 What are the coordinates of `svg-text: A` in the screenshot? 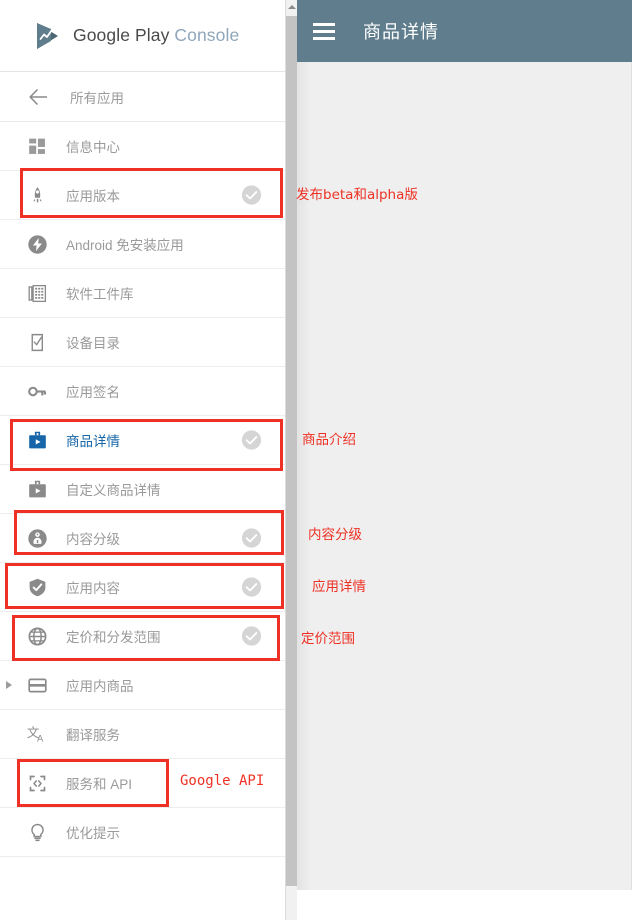 It's located at (40, 738).